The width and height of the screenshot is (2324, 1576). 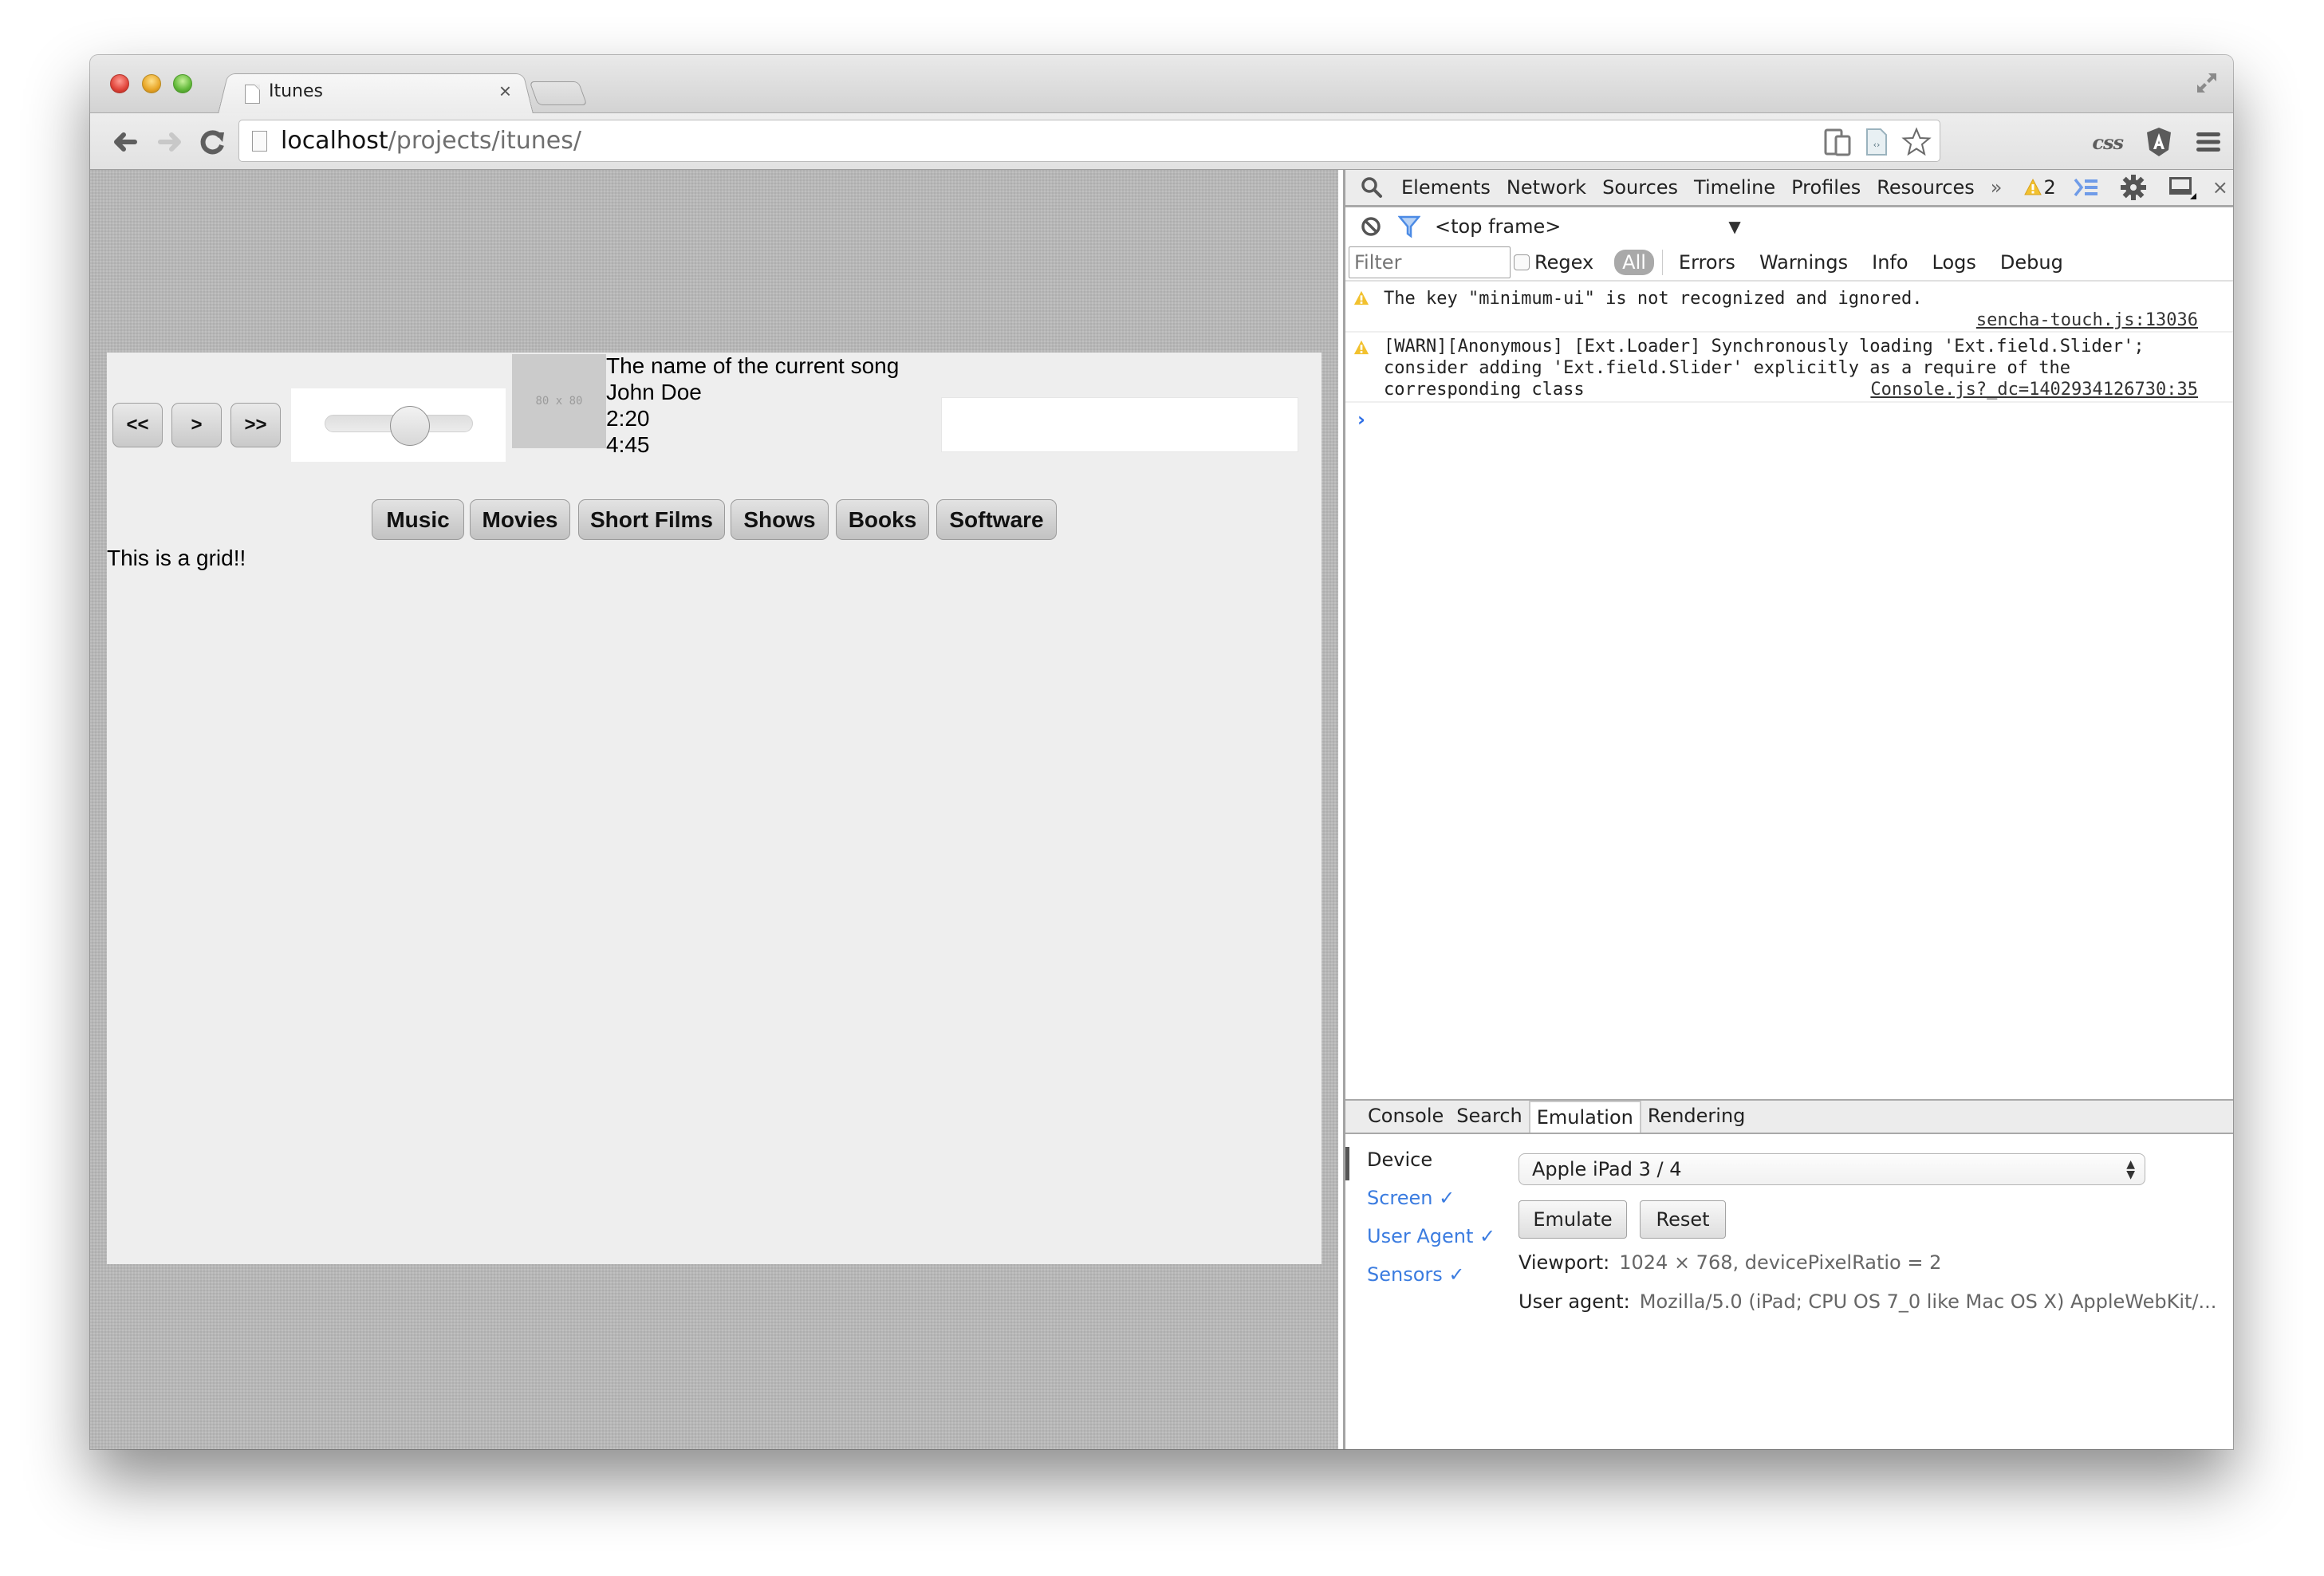 I want to click on user-agent-label: User agent:, so click(x=1574, y=1301).